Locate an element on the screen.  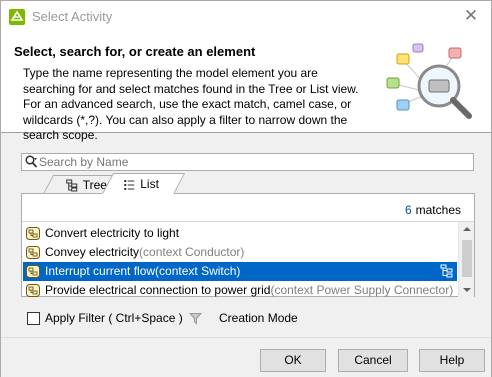
apply-filter-checkbox is located at coordinates (33, 318).